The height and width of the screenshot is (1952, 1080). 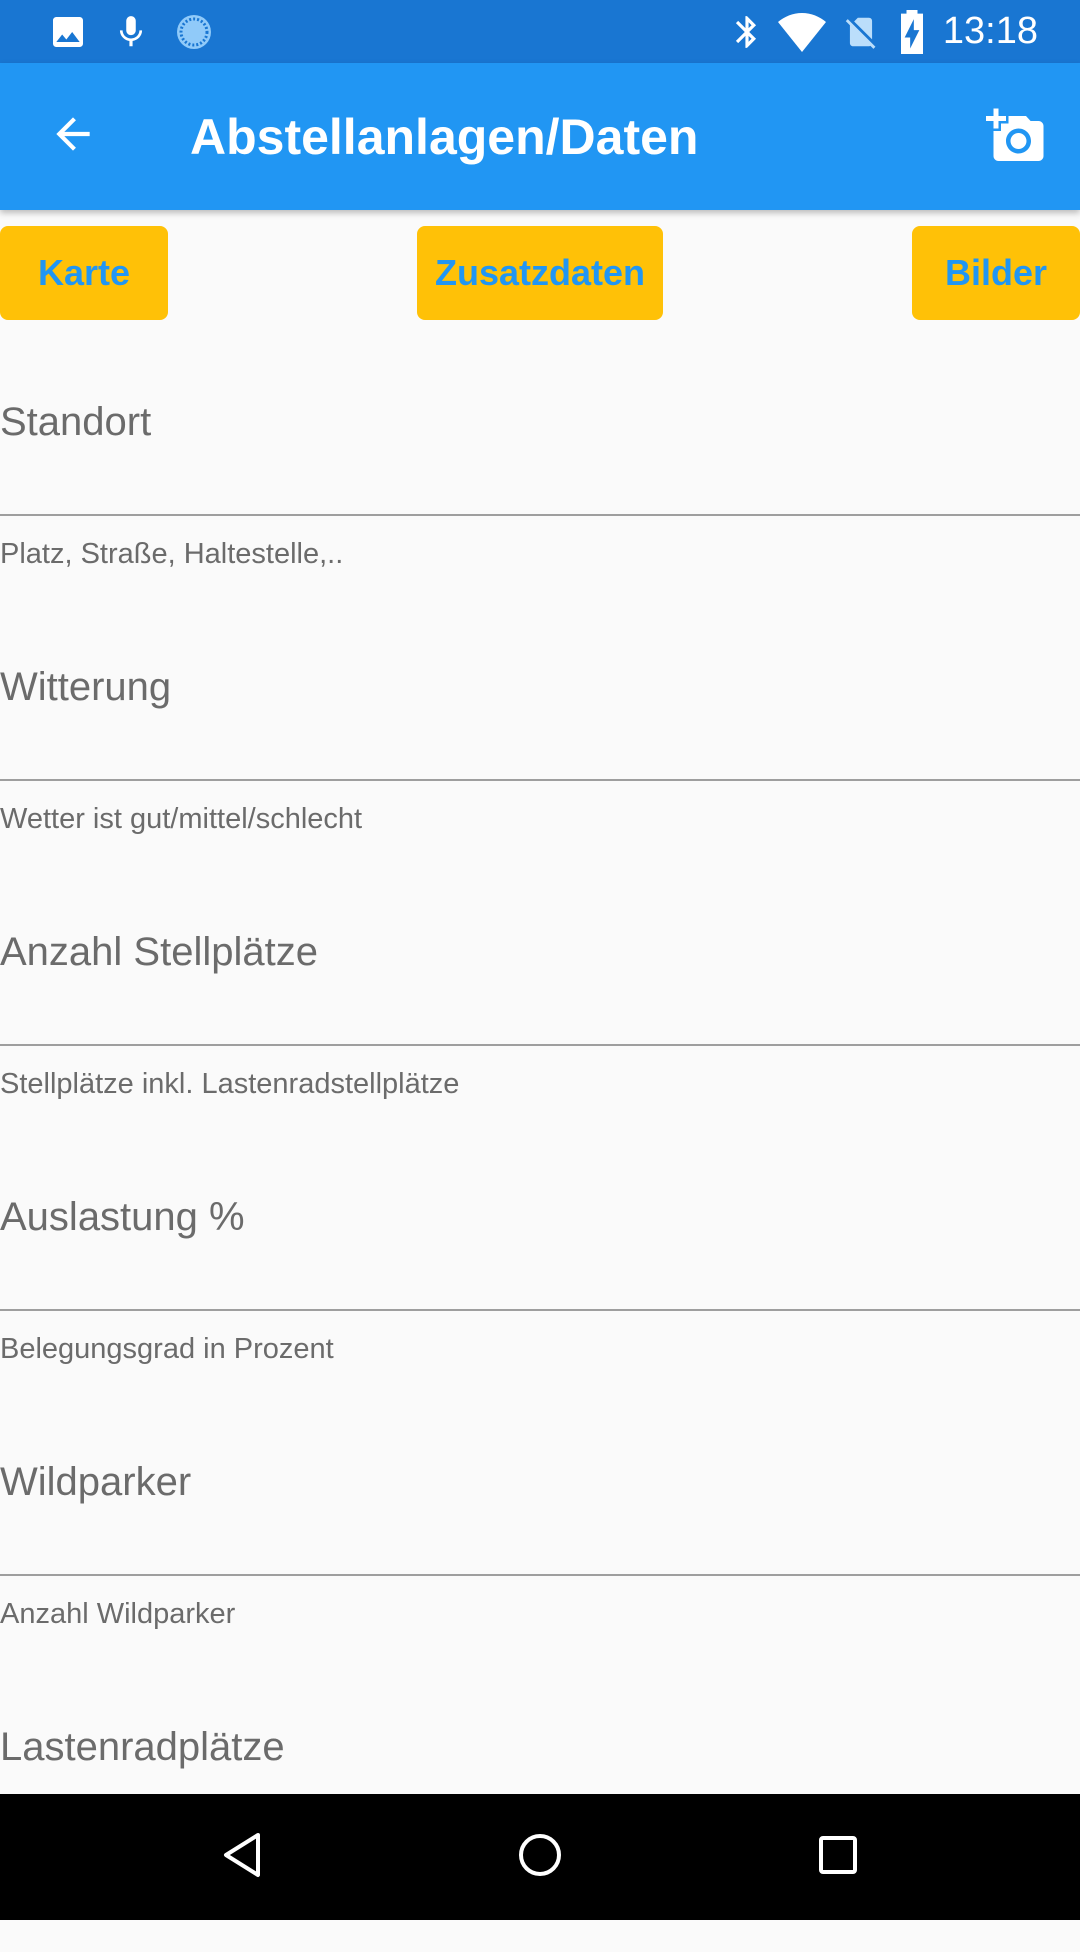 I want to click on nav-back-button, so click(x=242, y=1857).